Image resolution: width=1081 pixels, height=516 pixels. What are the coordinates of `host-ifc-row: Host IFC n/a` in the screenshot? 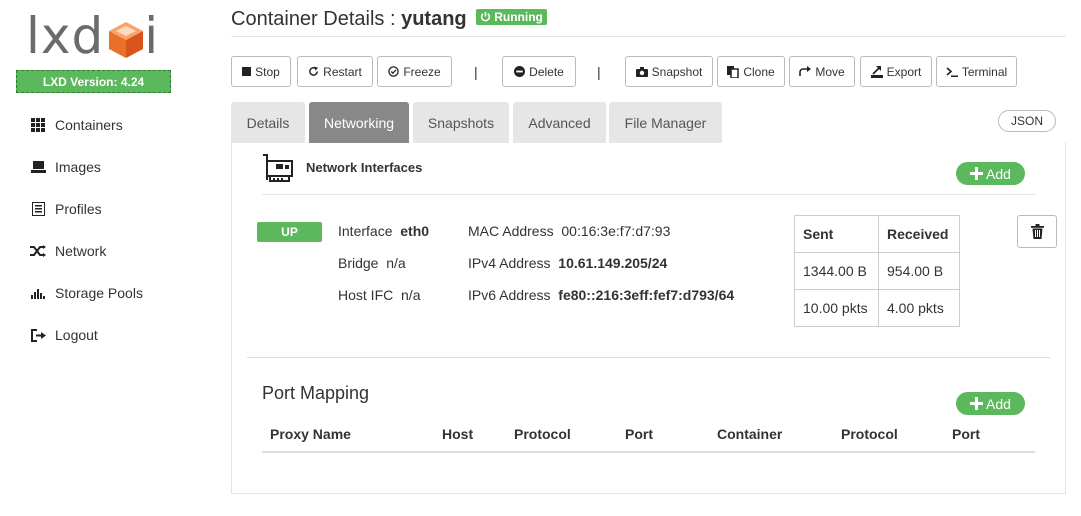 It's located at (379, 295).